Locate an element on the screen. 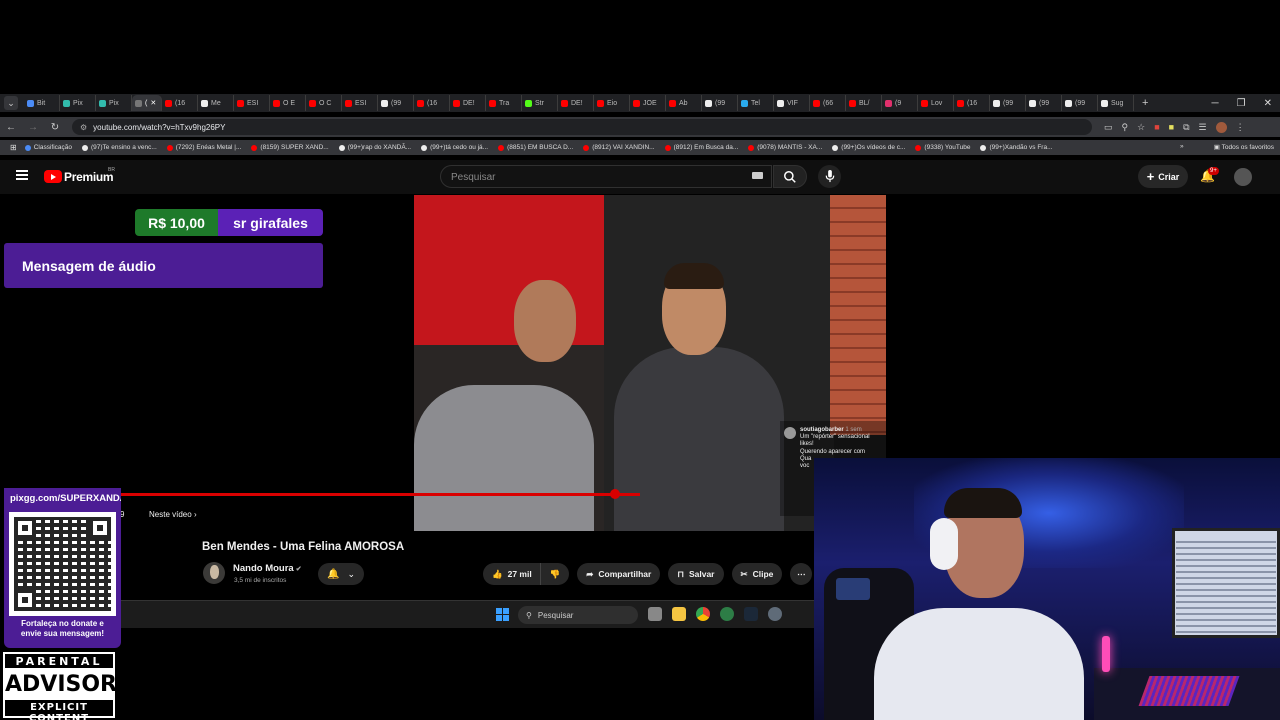 The height and width of the screenshot is (720, 1280). share-button: ➦ Compartilhar is located at coordinates (619, 574).